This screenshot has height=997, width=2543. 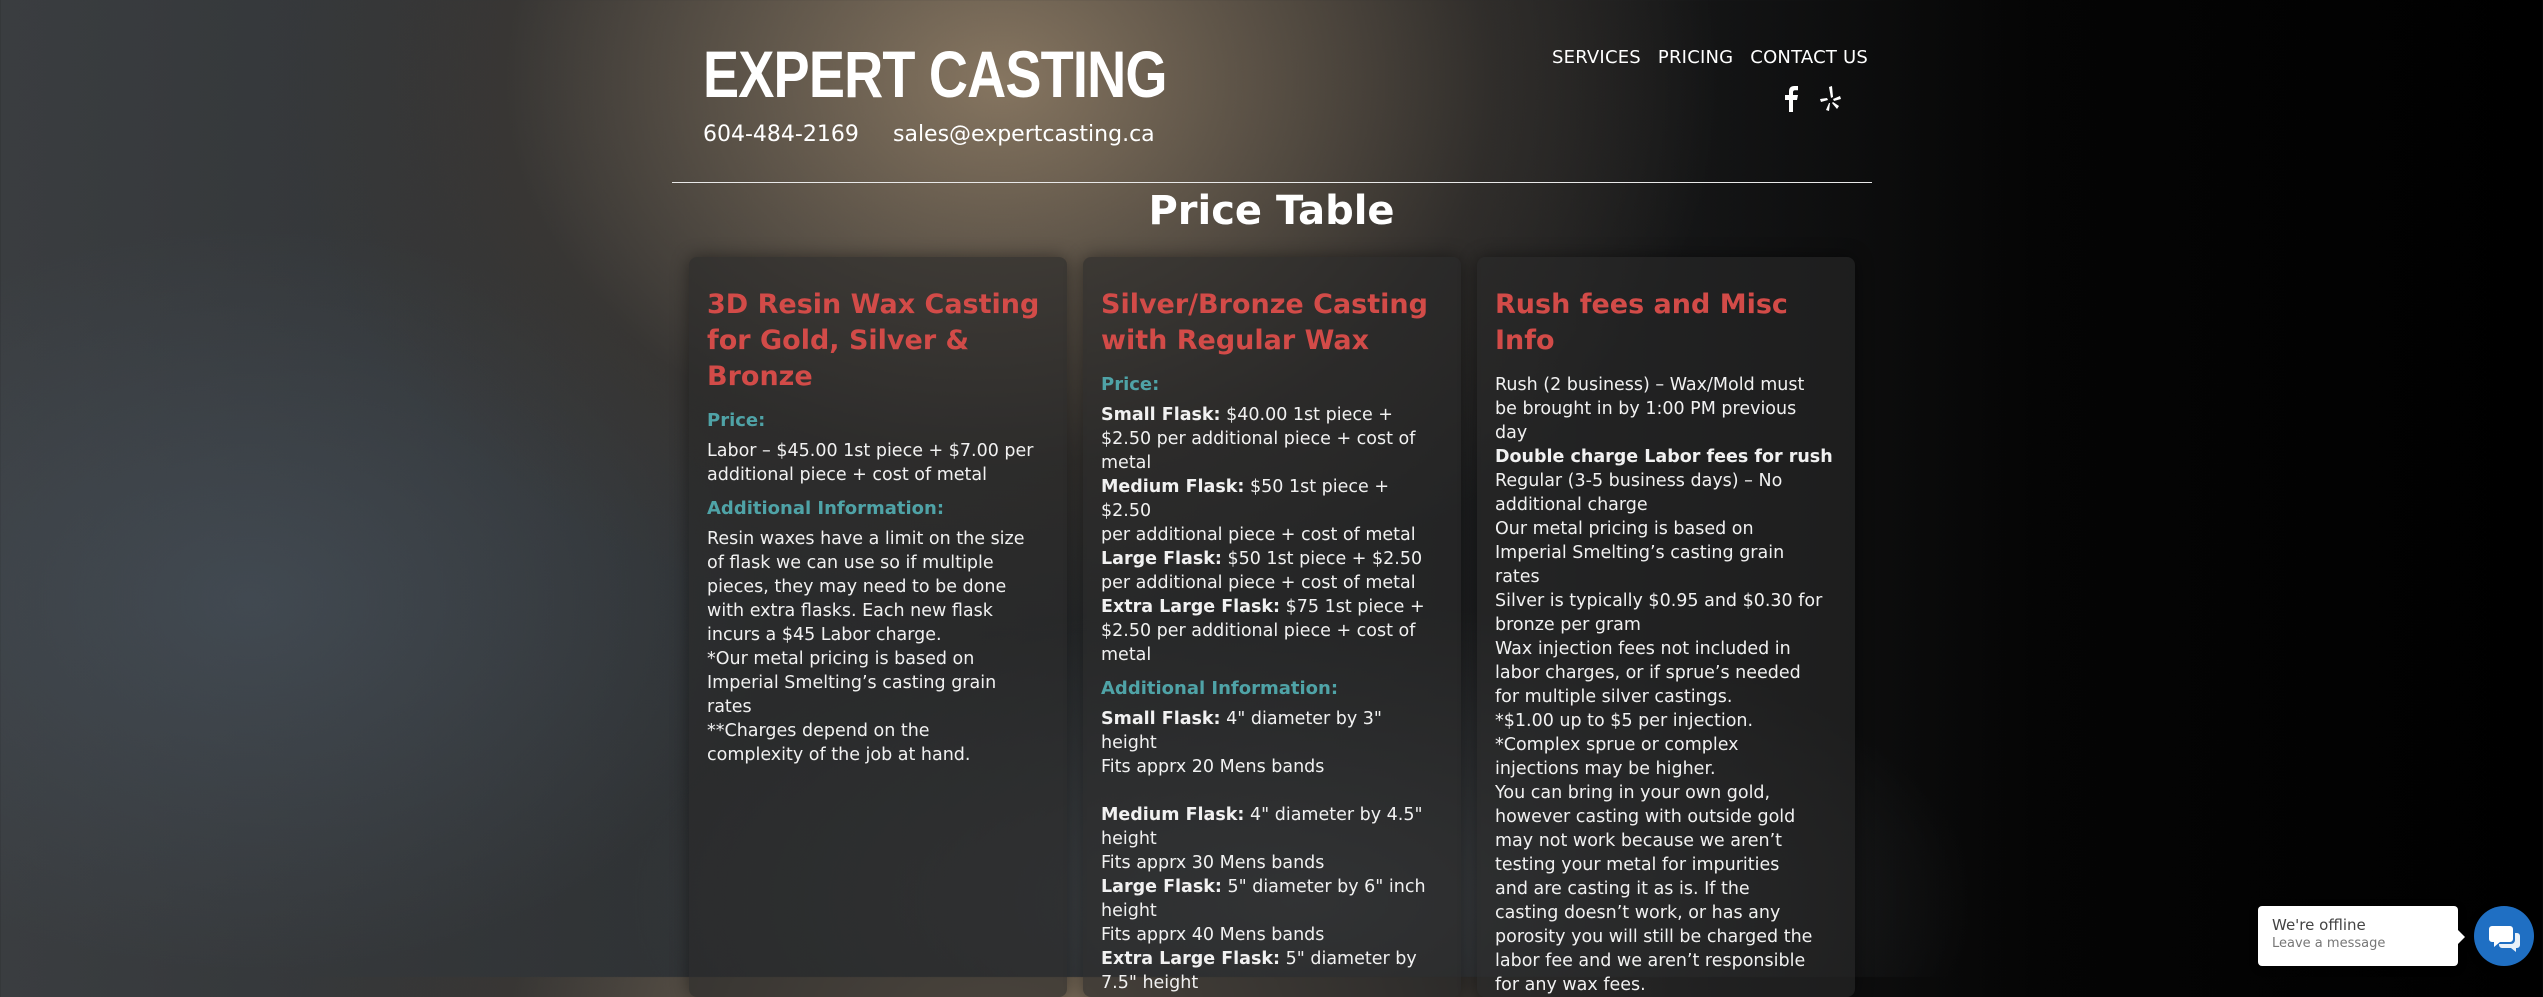 What do you see at coordinates (1571, 505) in the screenshot?
I see `info-text: additional charge` at bounding box center [1571, 505].